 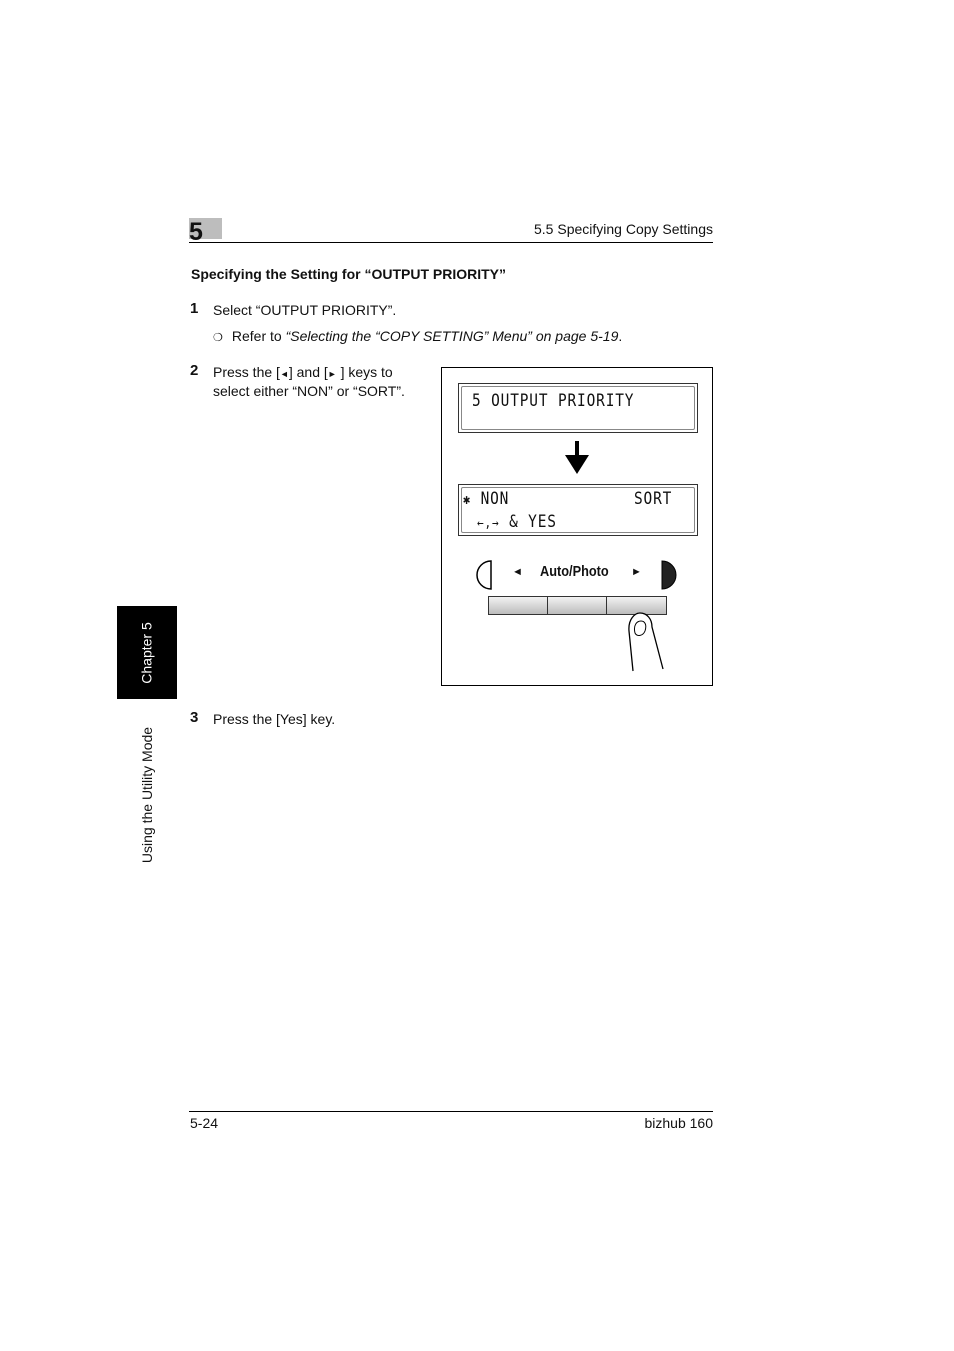 I want to click on header-section-title: 5.5 Specifying Copy Settings, so click(x=623, y=229).